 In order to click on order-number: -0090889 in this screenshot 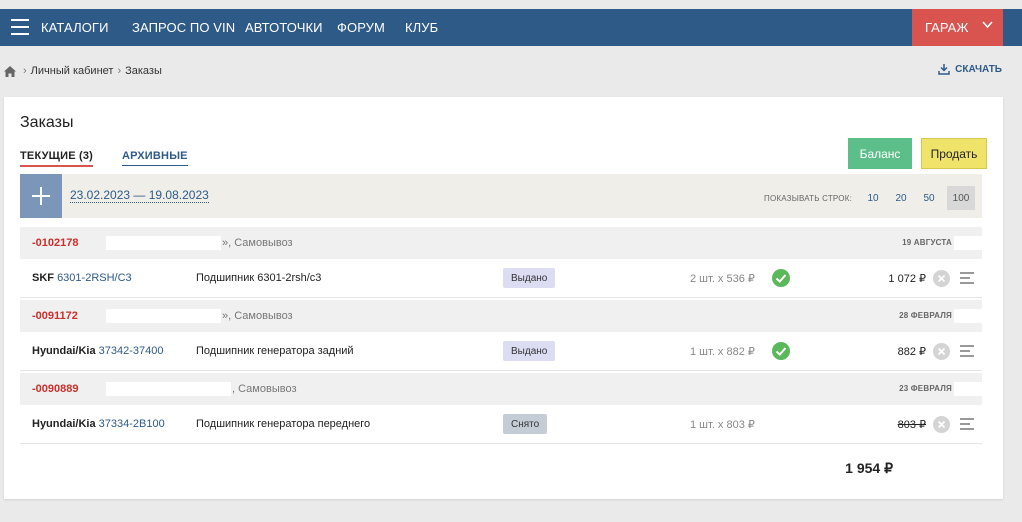, I will do `click(55, 389)`.